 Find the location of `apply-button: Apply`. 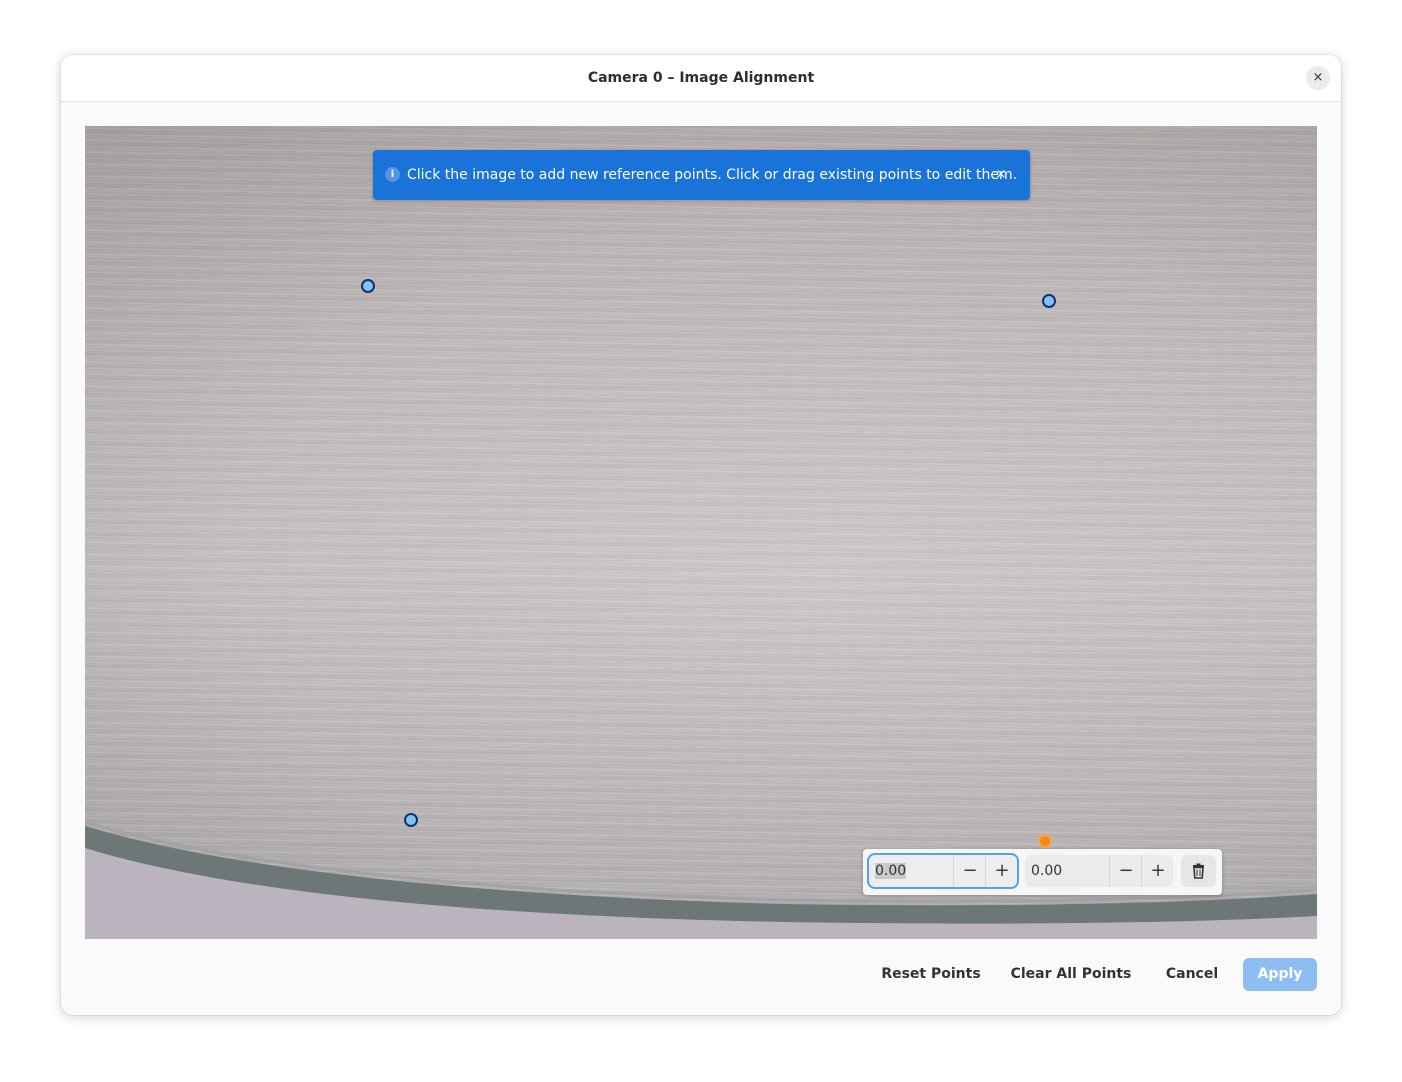

apply-button: Apply is located at coordinates (1280, 974).